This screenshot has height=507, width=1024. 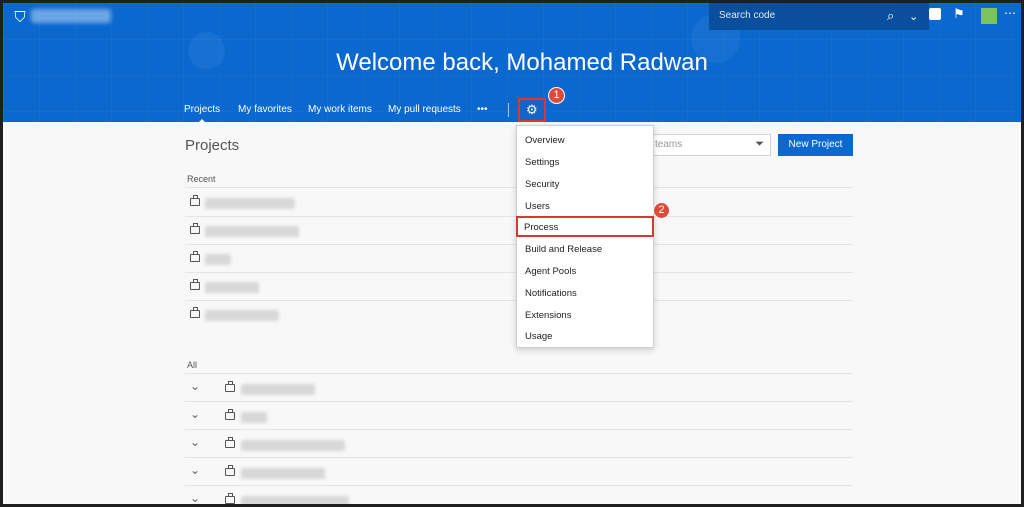 I want to click on menu-item-settings: Settings, so click(x=585, y=161).